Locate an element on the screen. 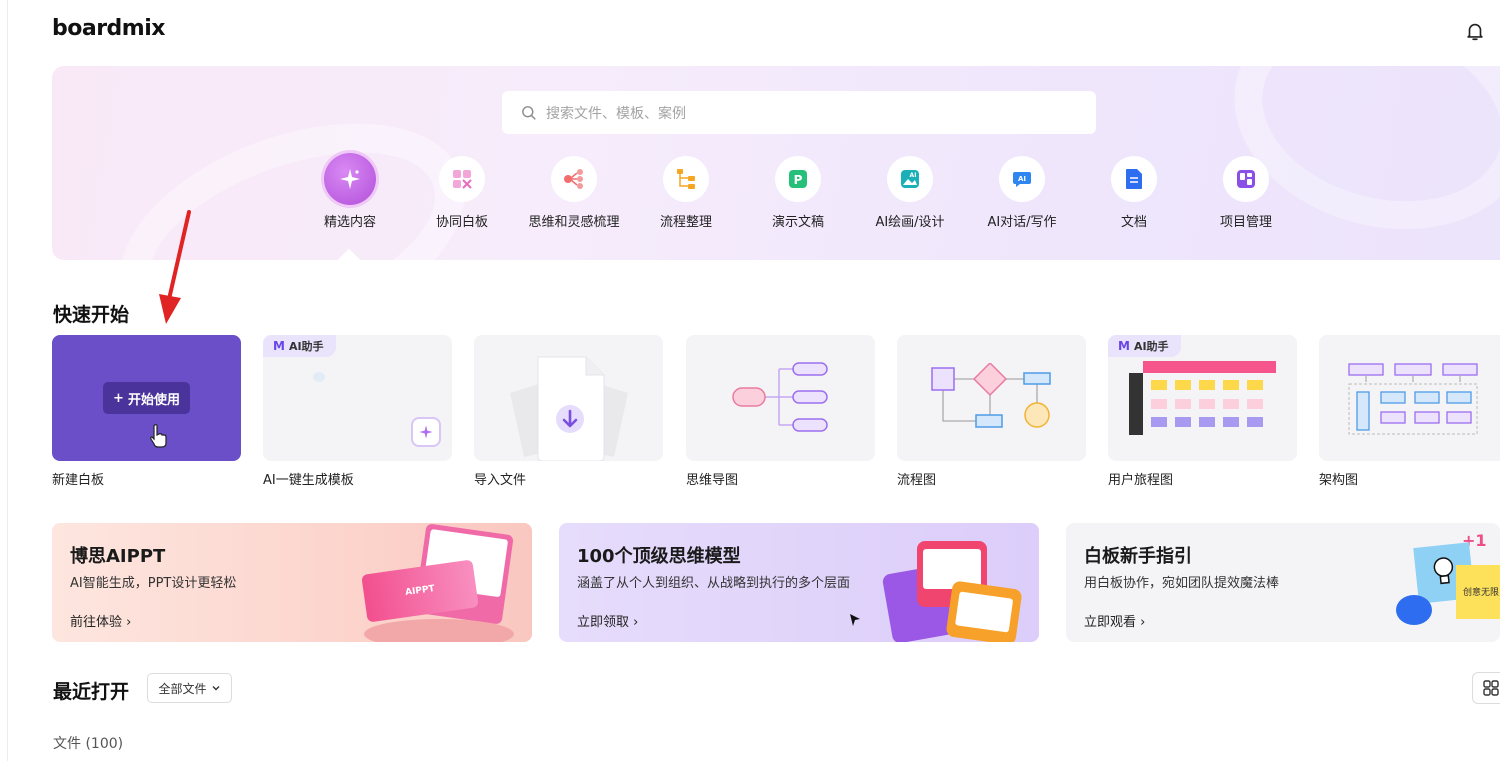  grid-view-toggle is located at coordinates (1486, 688).